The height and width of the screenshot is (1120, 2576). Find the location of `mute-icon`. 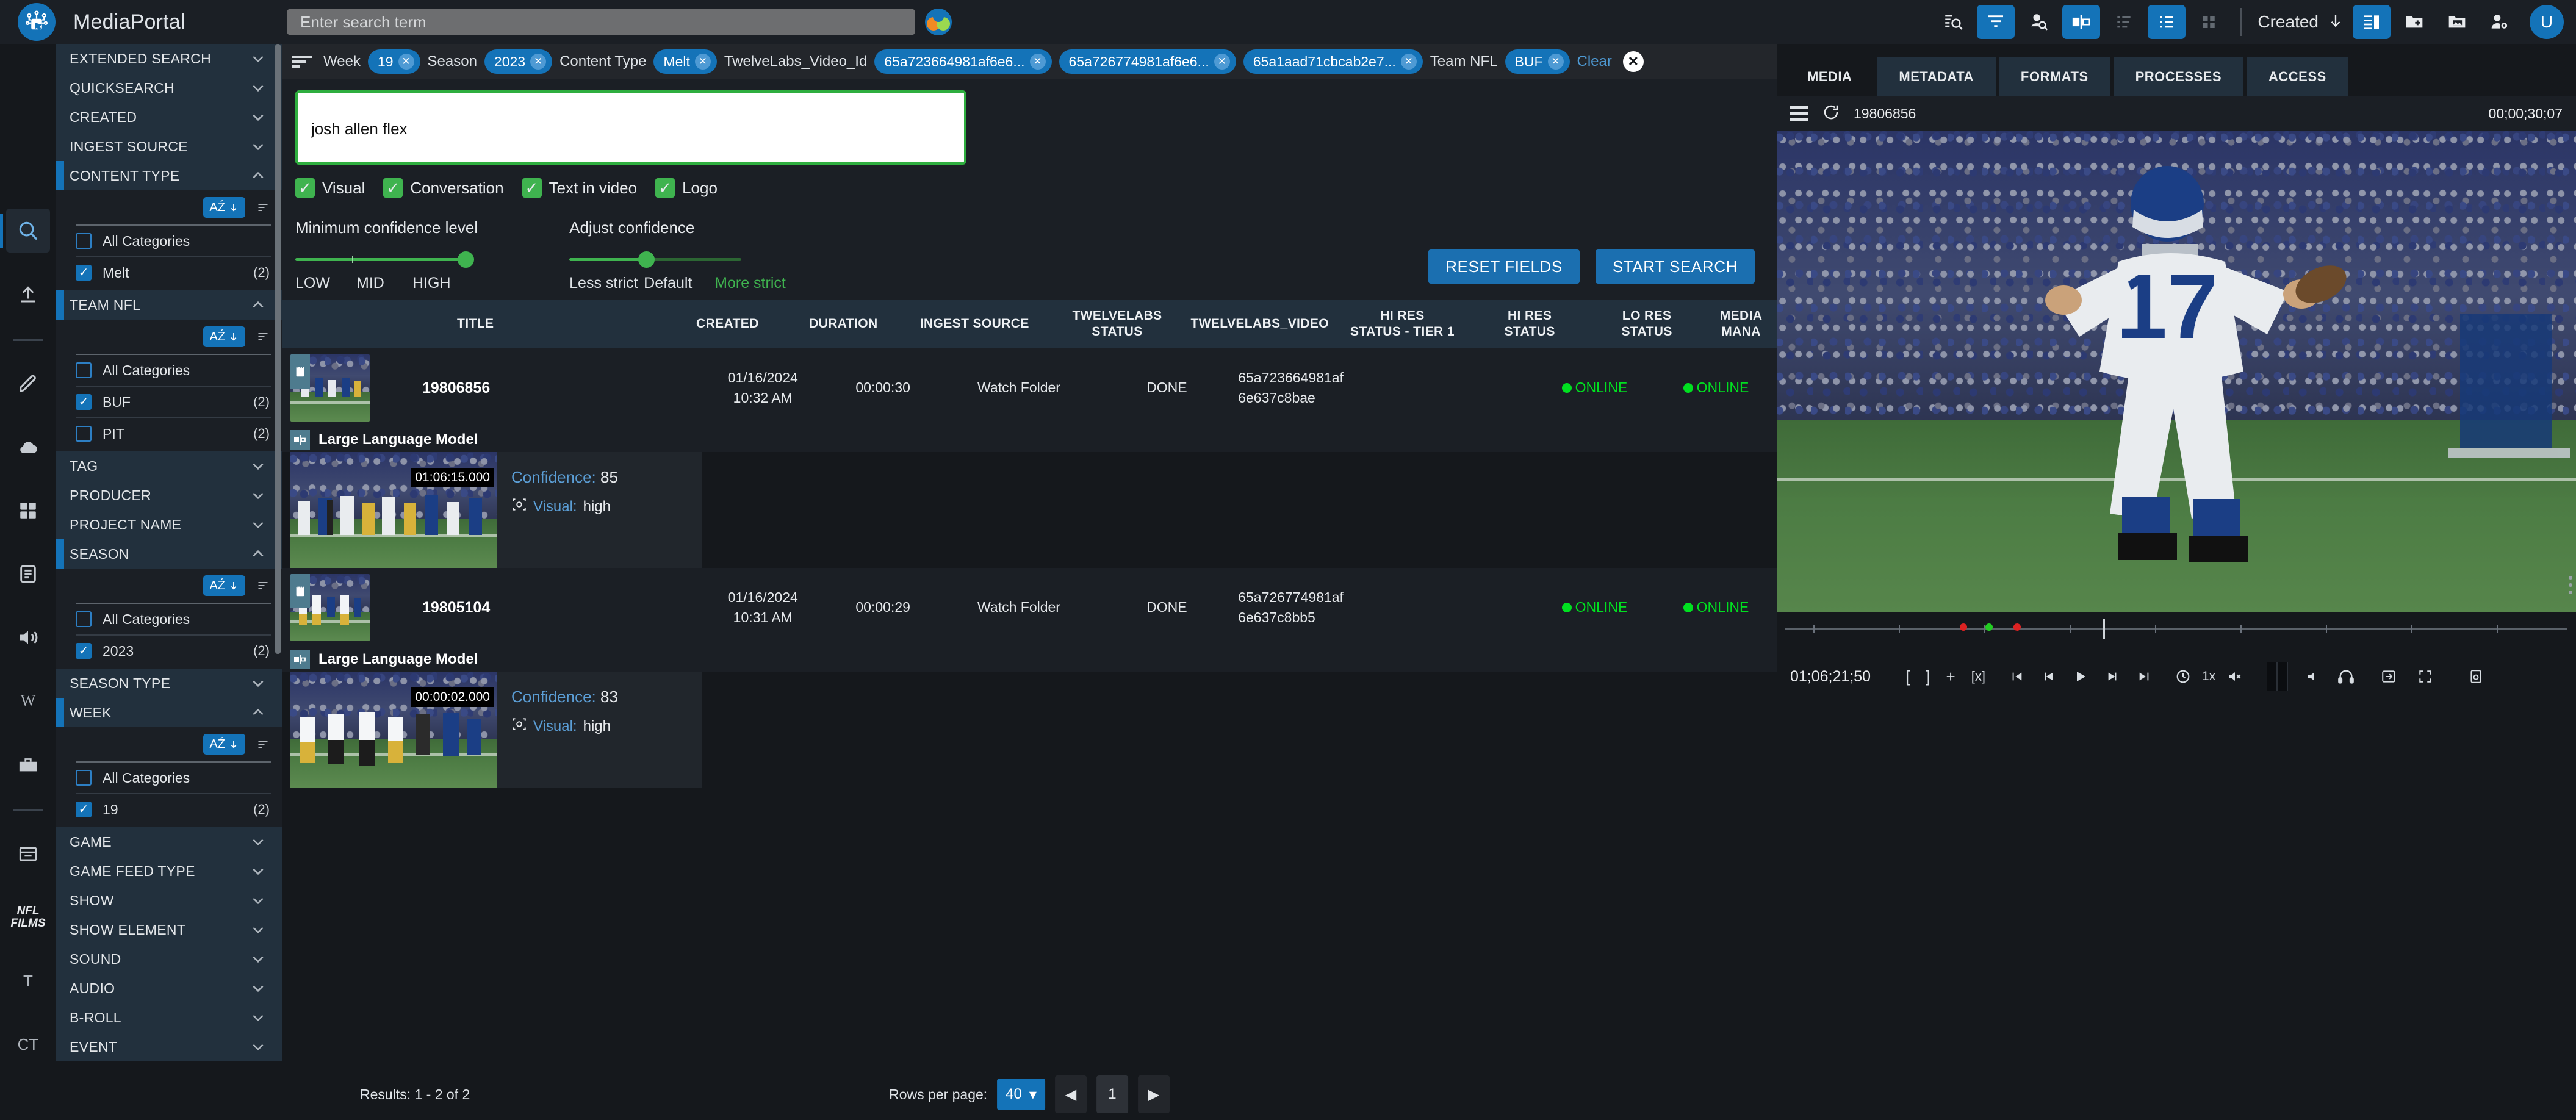

mute-icon is located at coordinates (2234, 676).